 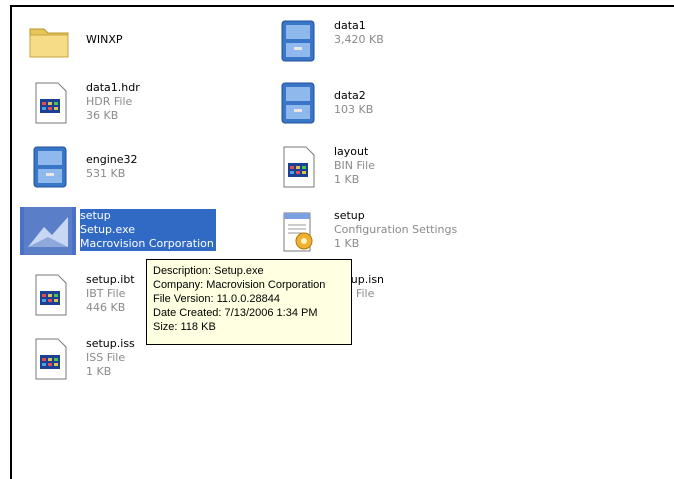 I want to click on file-name: data1, so click(x=350, y=25).